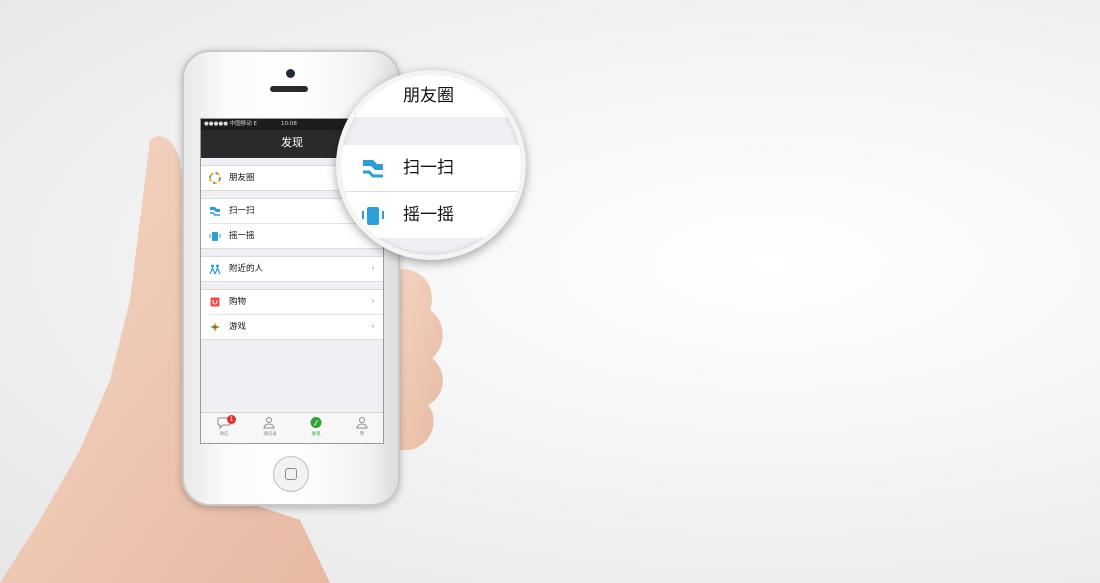  Describe the element at coordinates (289, 89) in the screenshot. I see `earpiece-speaker` at that location.